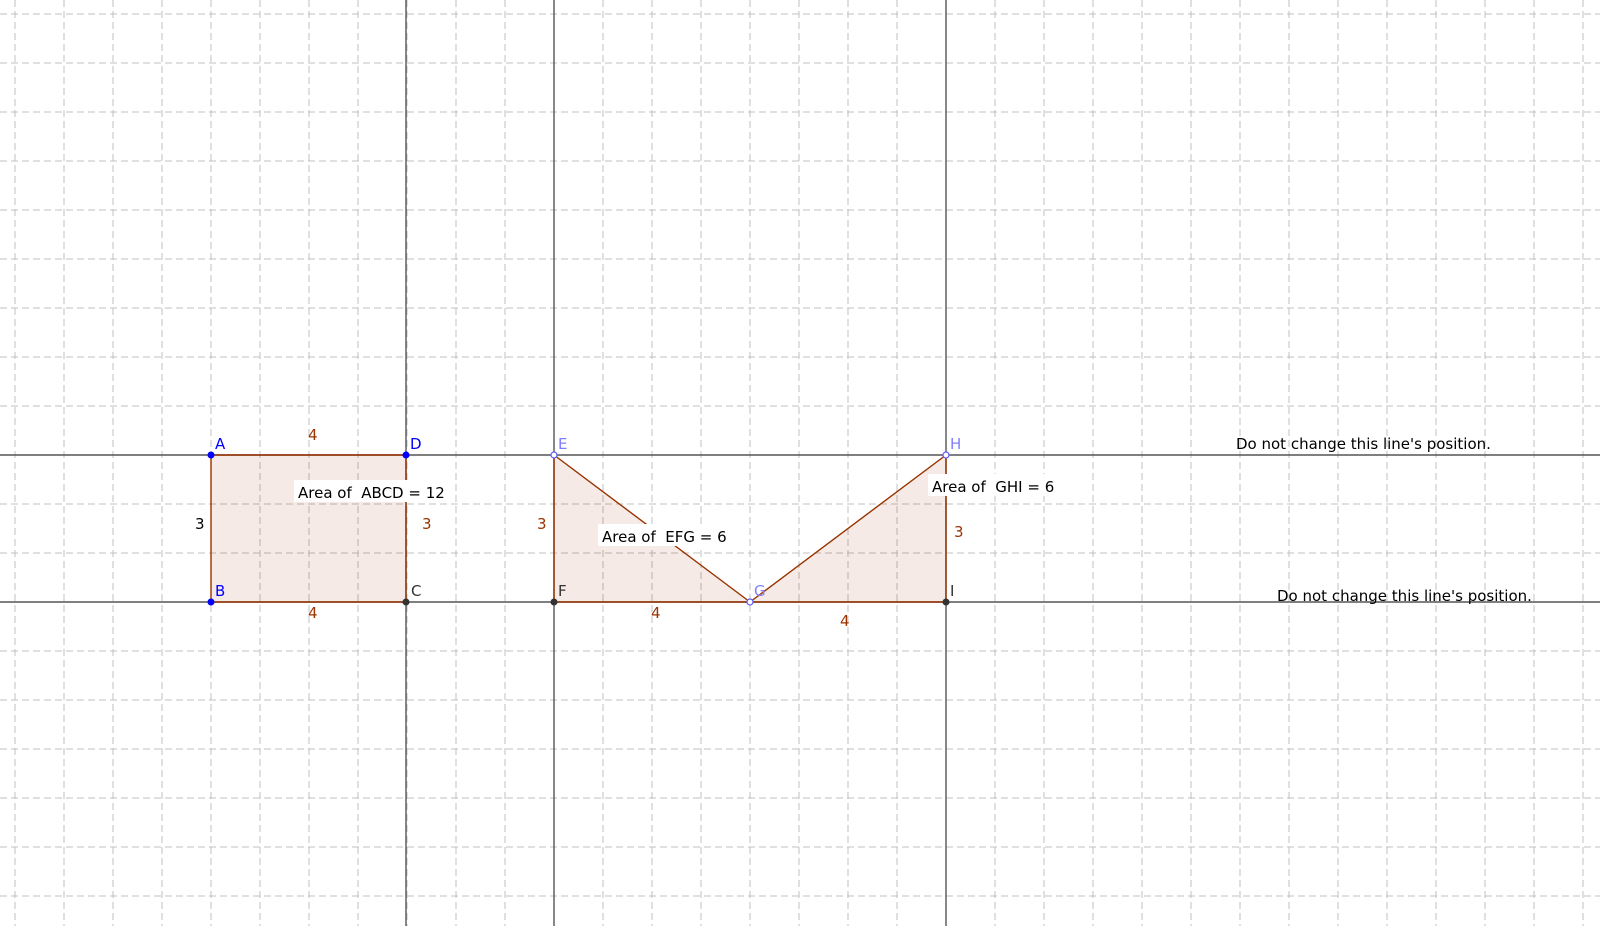 The height and width of the screenshot is (926, 1600). What do you see at coordinates (200, 524) in the screenshot?
I see `segment-label-ab: 3` at bounding box center [200, 524].